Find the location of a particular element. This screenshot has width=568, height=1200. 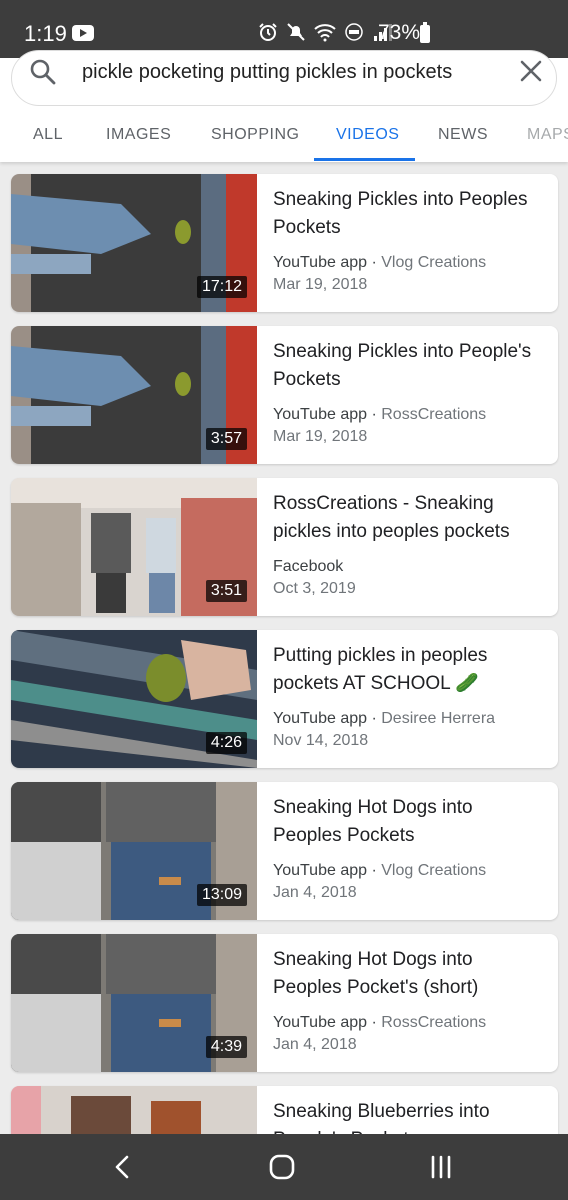

status-icons is located at coordinates (326, 32).